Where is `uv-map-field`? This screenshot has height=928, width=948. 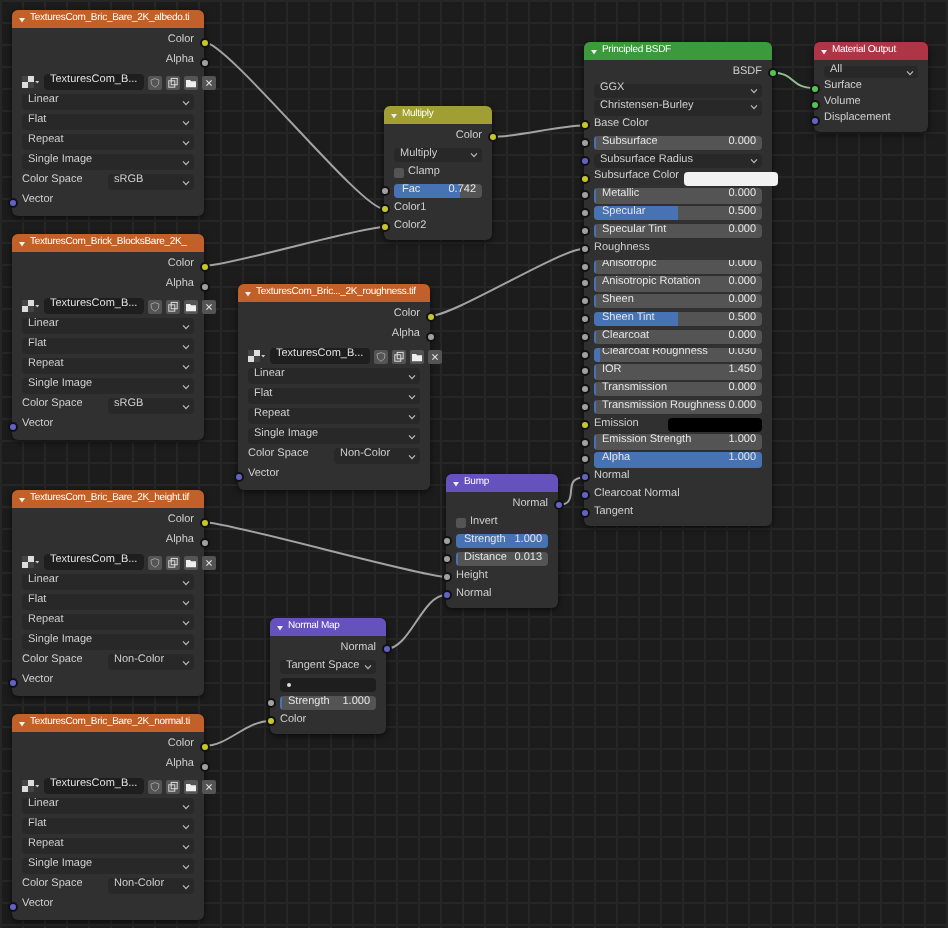 uv-map-field is located at coordinates (328, 685).